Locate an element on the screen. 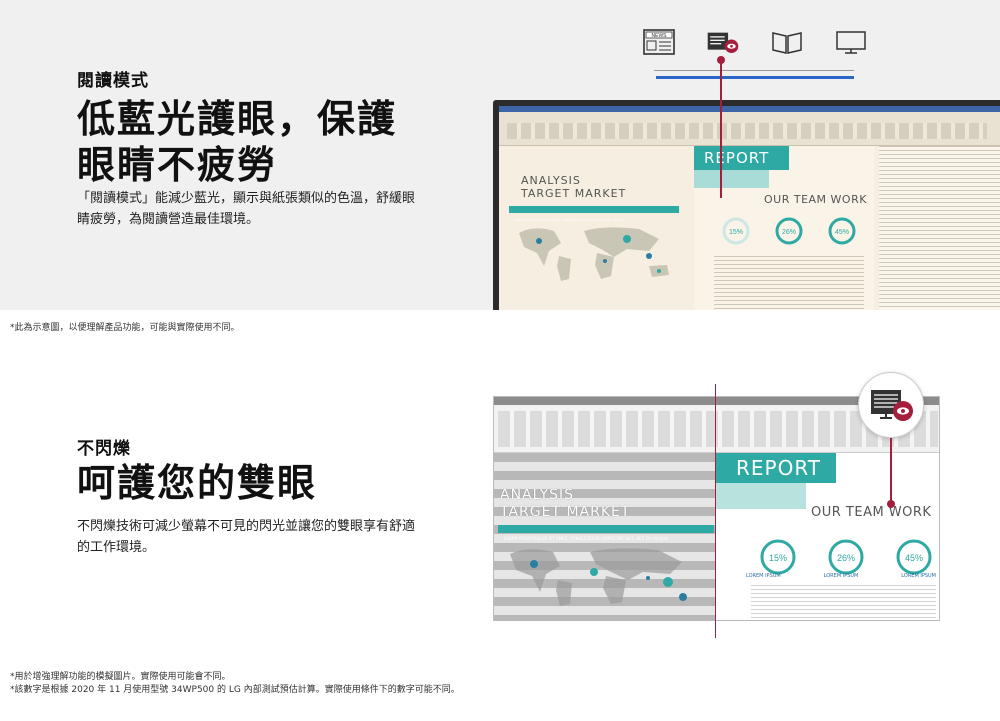 The image size is (1000, 721). ring2-label-2: 26% is located at coordinates (846, 558).